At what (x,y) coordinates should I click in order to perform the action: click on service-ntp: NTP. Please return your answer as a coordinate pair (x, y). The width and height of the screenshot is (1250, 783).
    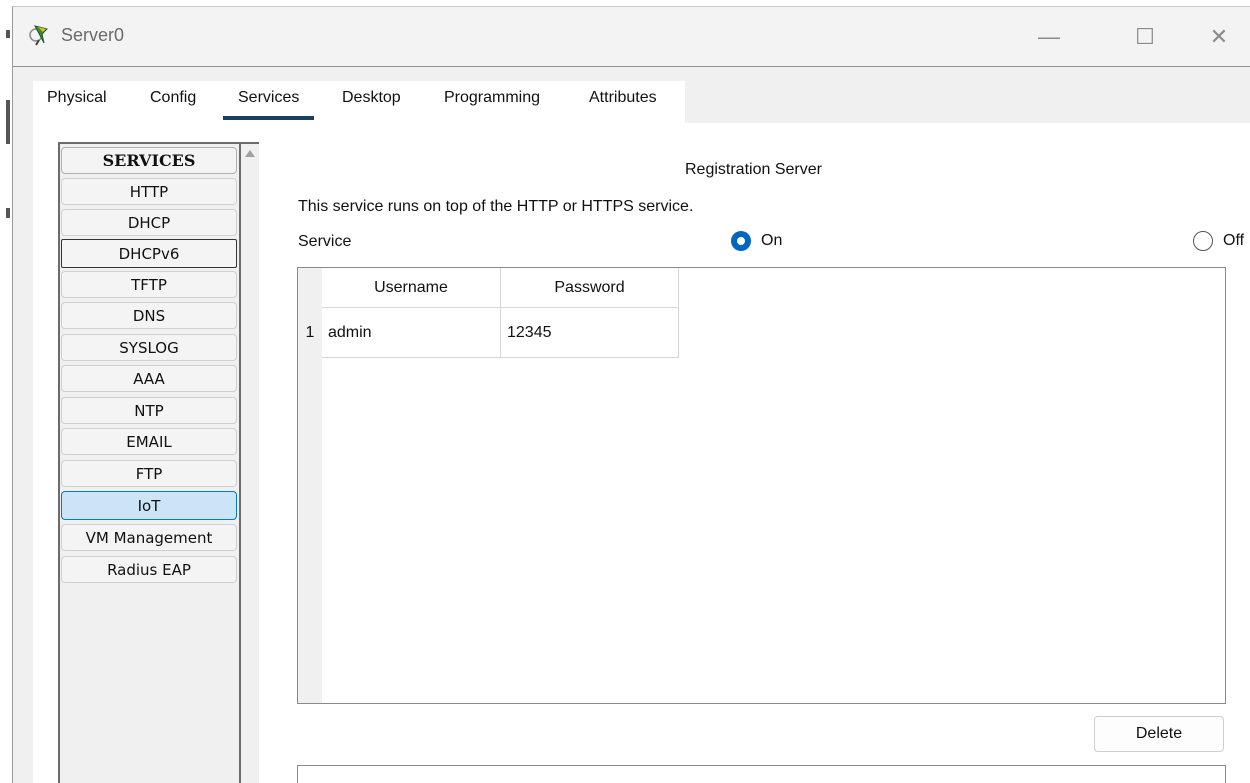
    Looking at the image, I should click on (149, 410).